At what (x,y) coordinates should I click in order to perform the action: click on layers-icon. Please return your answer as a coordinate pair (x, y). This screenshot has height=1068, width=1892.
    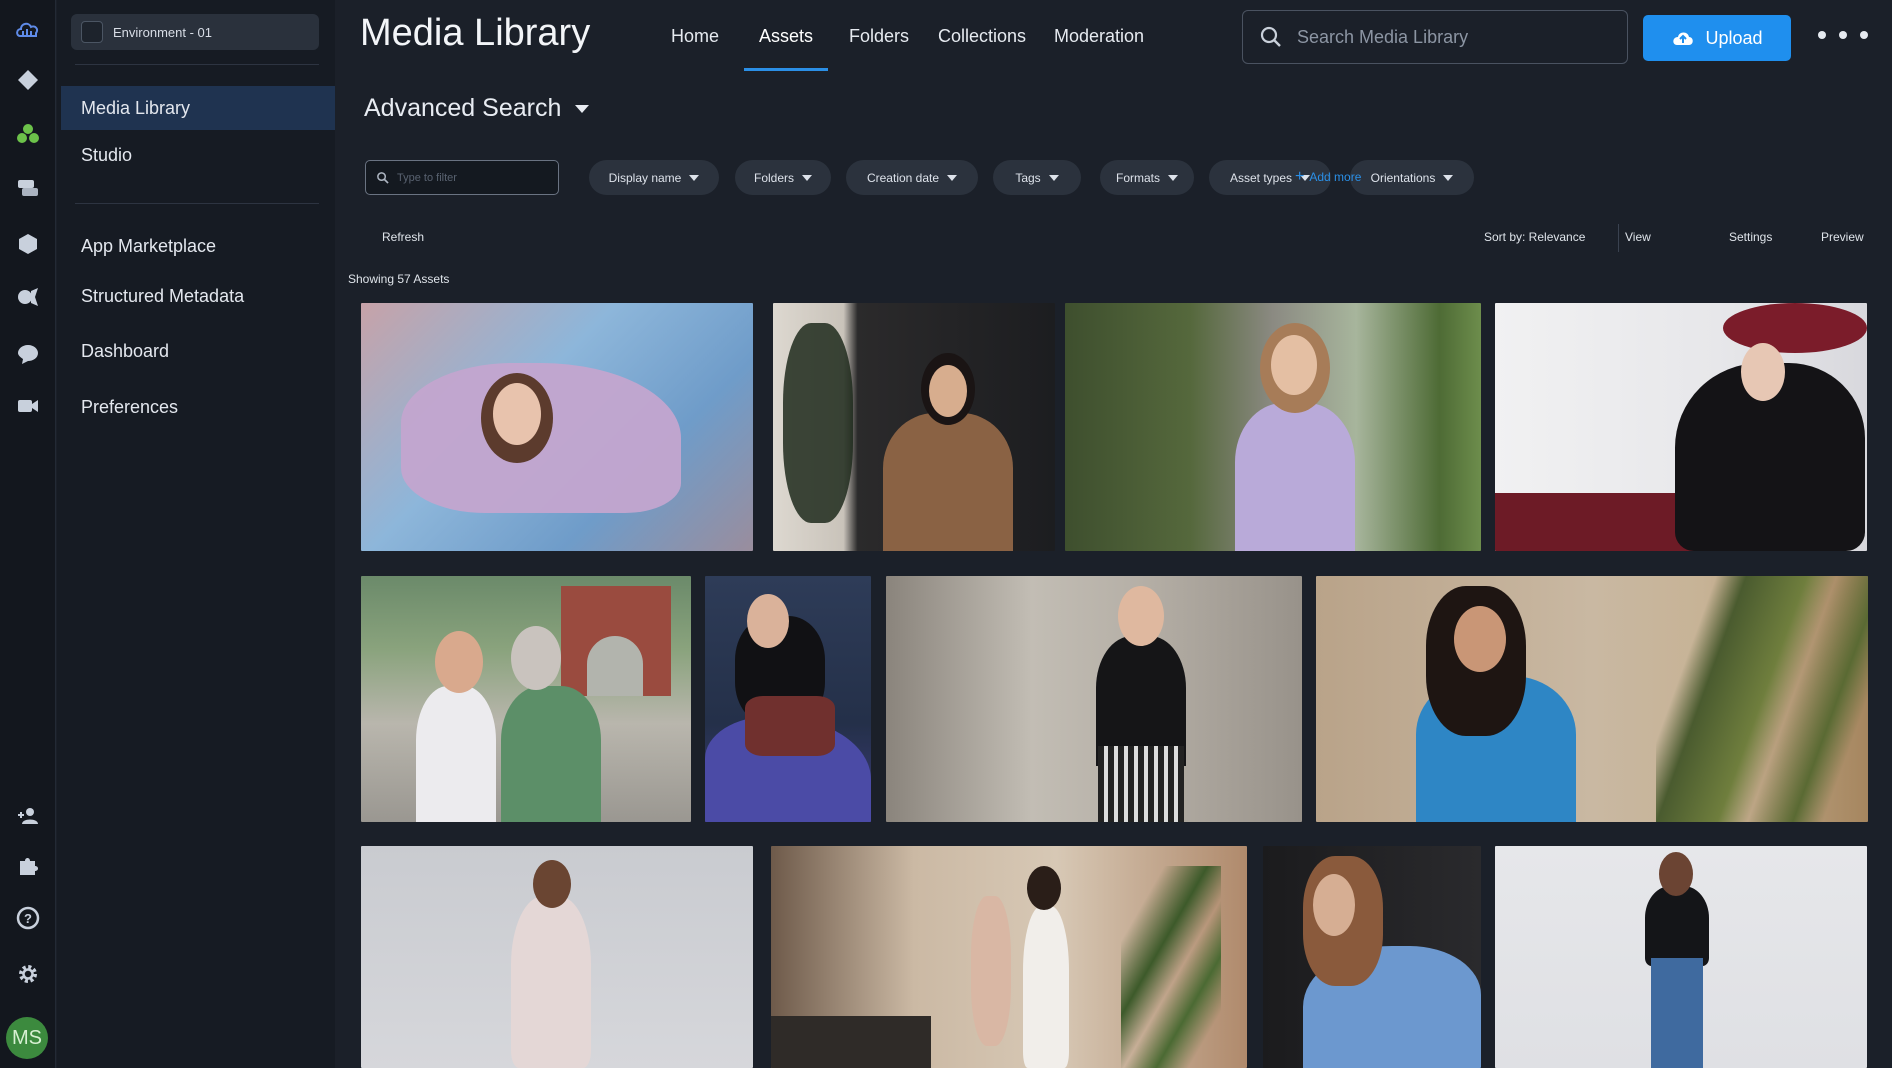
    Looking at the image, I should click on (28, 188).